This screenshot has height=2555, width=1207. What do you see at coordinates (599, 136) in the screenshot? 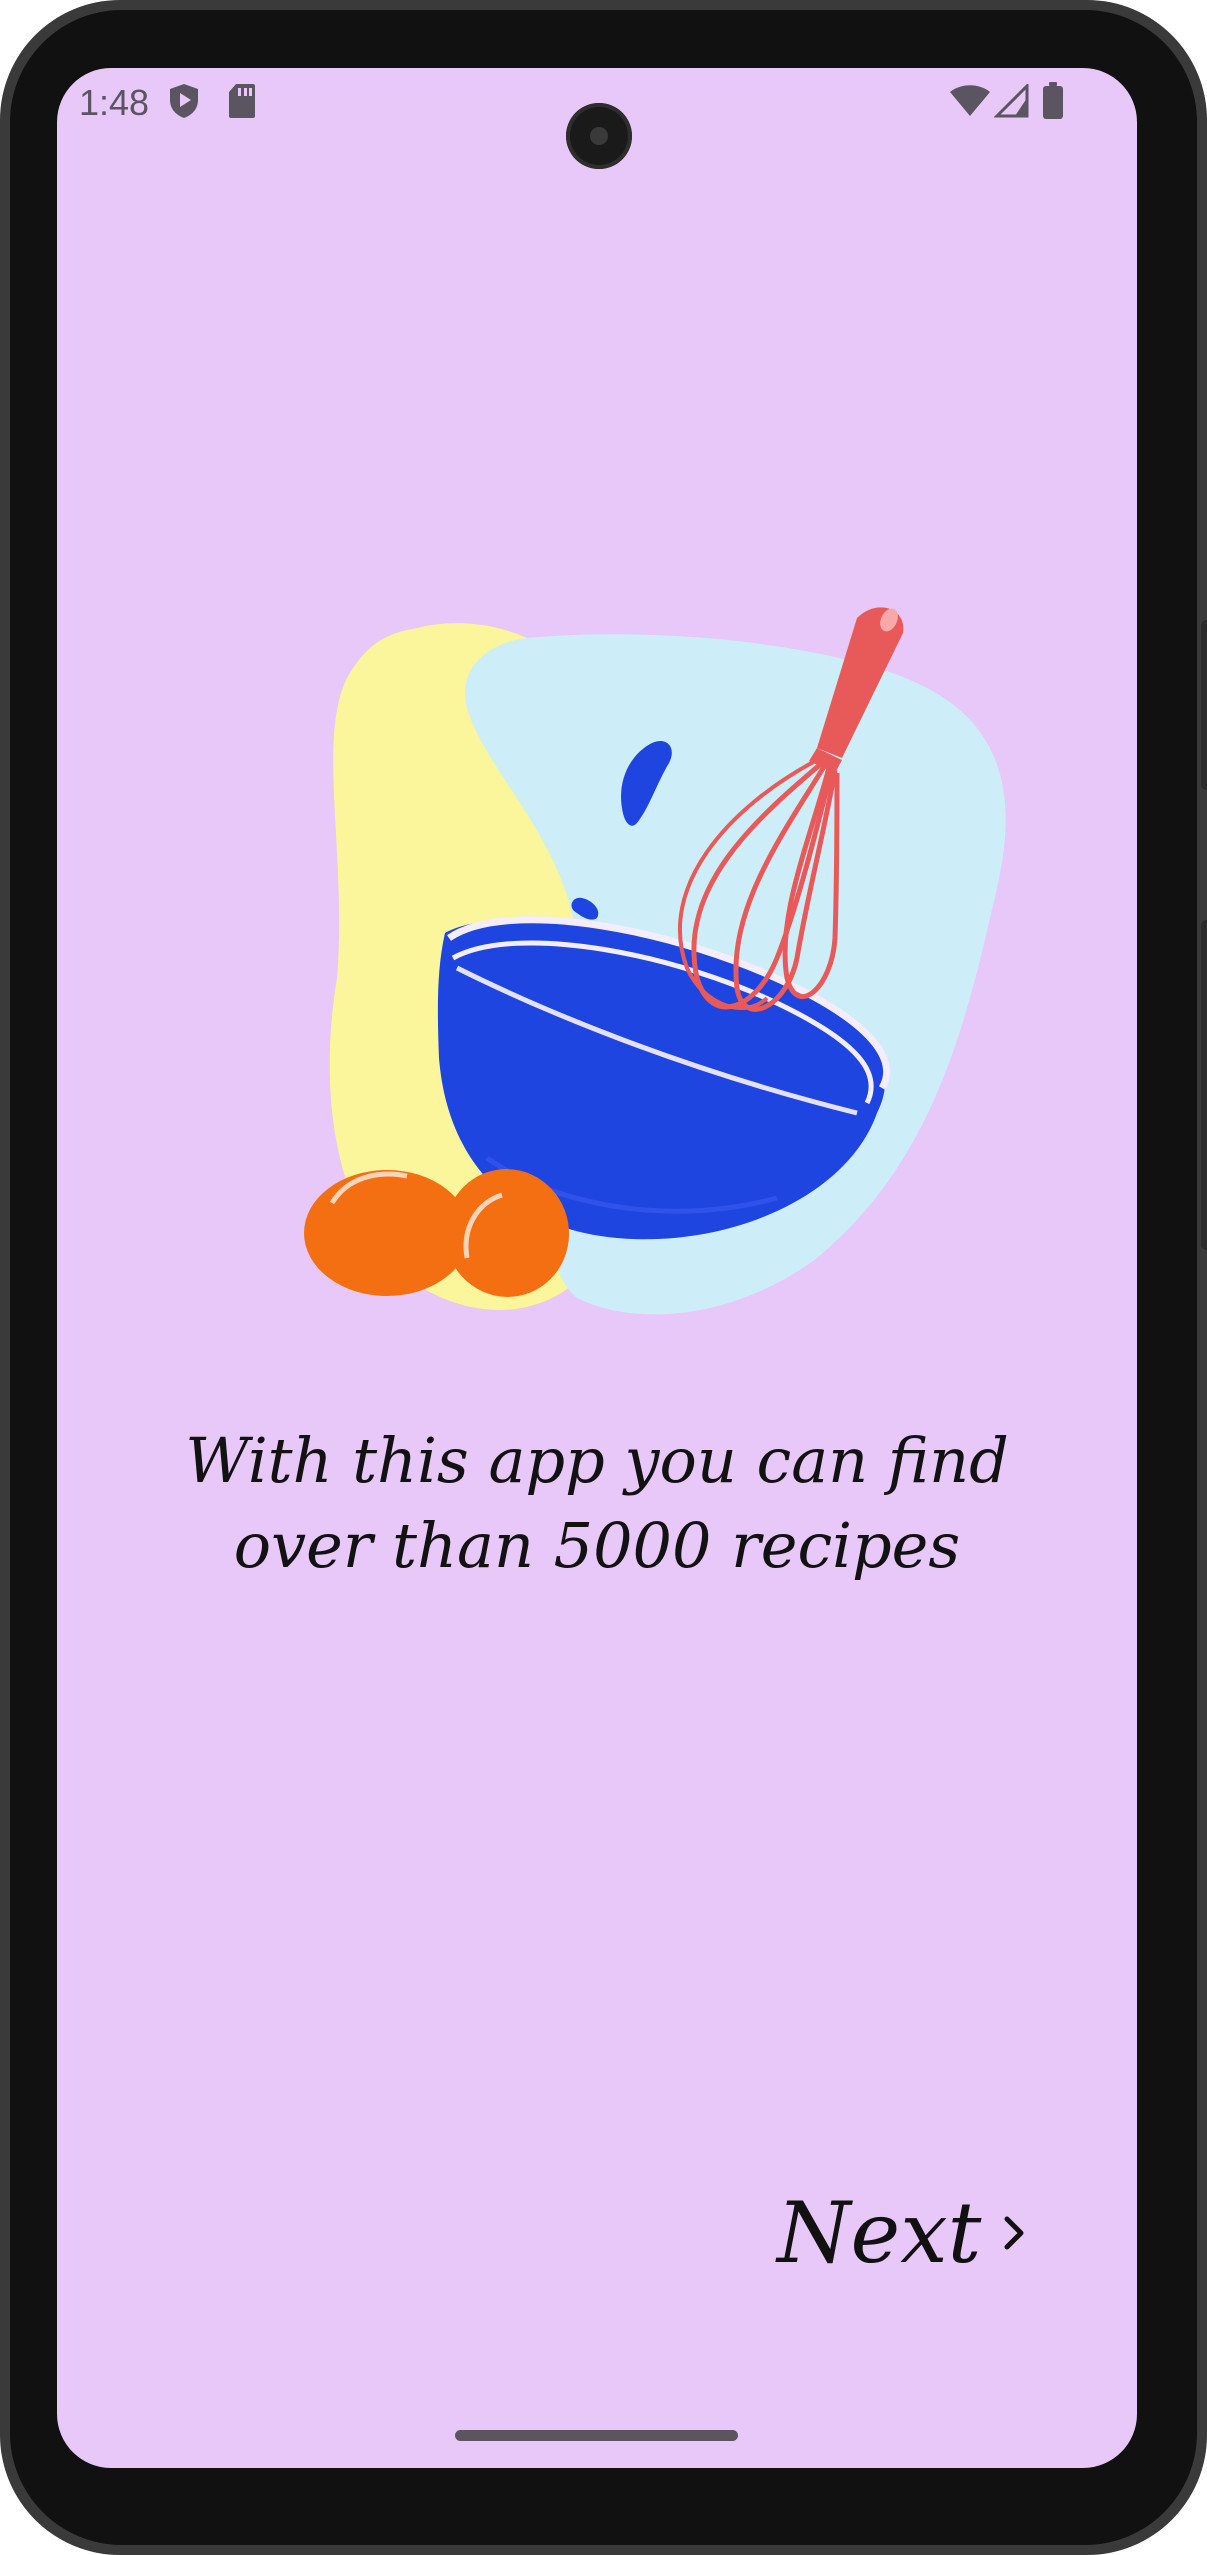
I see `front-camera` at bounding box center [599, 136].